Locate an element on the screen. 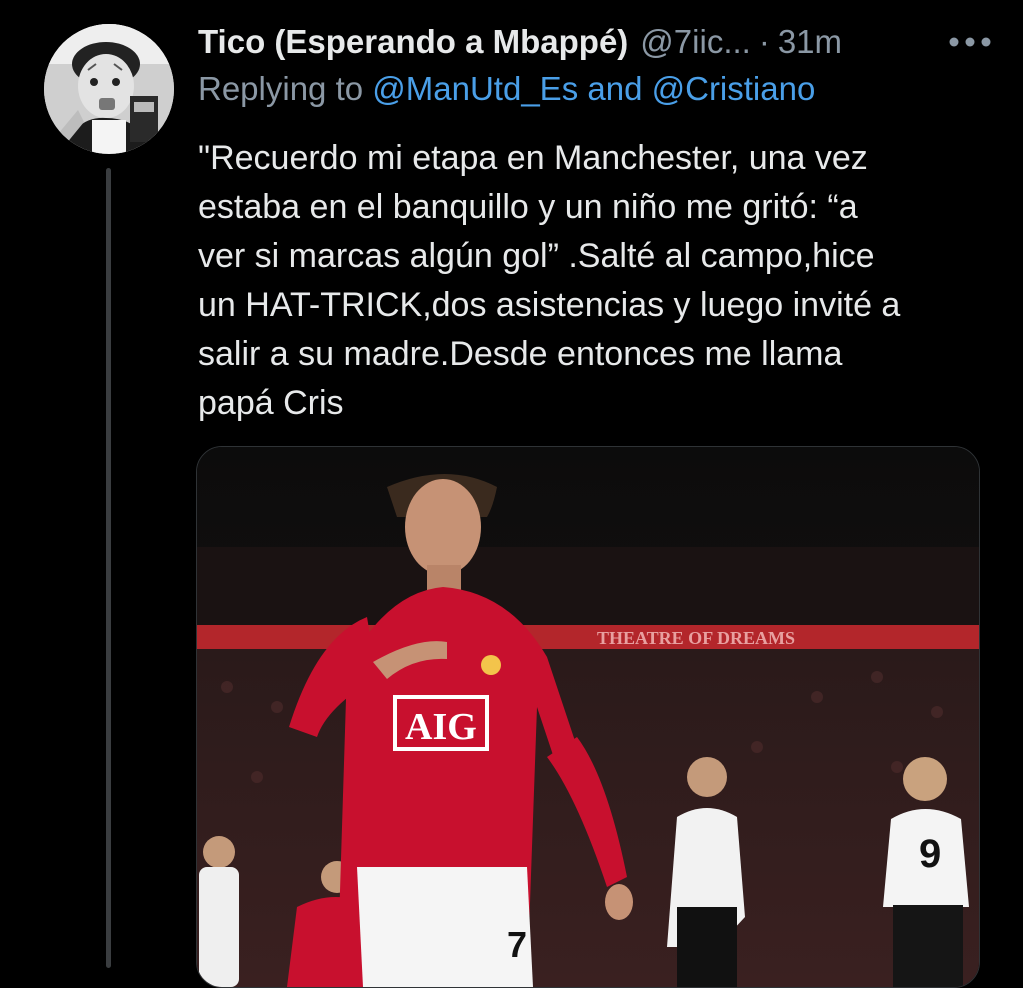 This screenshot has width=1023, height=988. more-horizontal-icon is located at coordinates (970, 42).